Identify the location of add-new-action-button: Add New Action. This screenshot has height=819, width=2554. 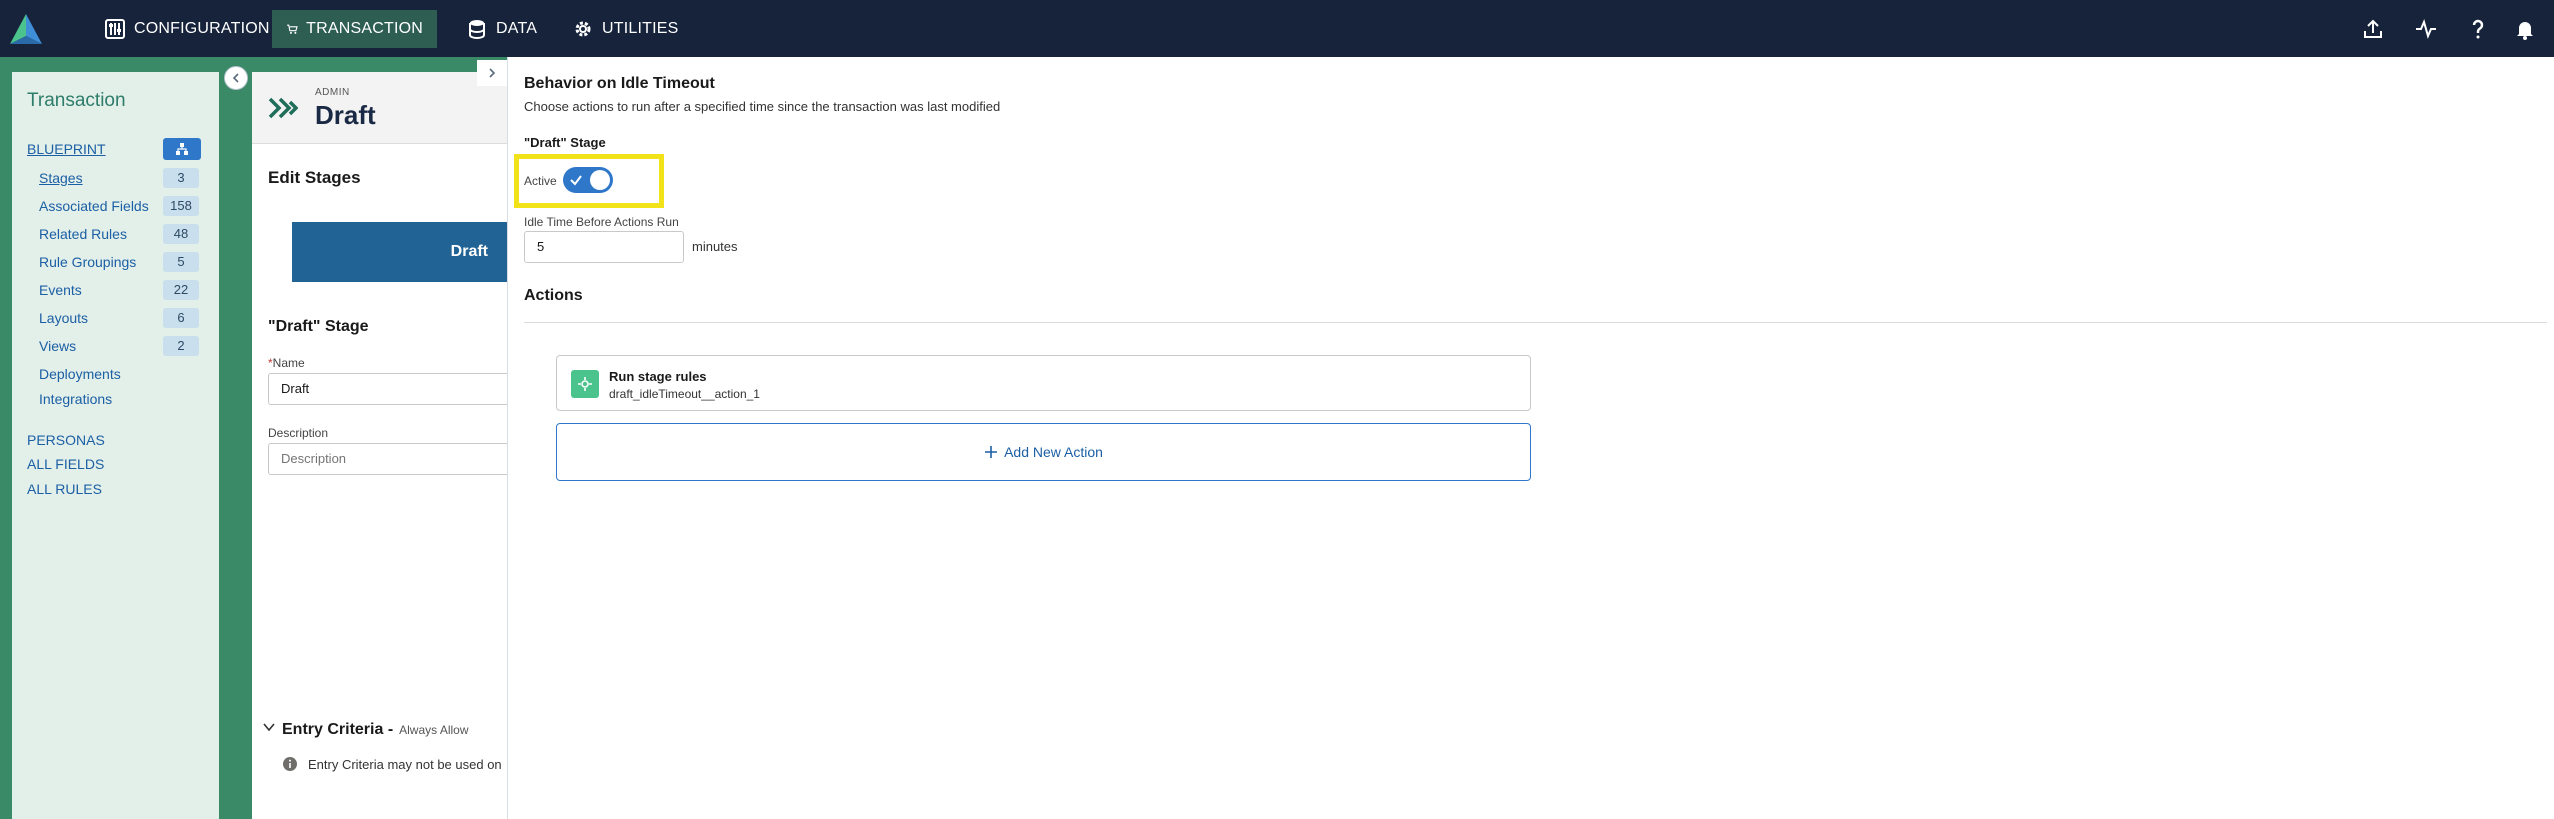
(1043, 452).